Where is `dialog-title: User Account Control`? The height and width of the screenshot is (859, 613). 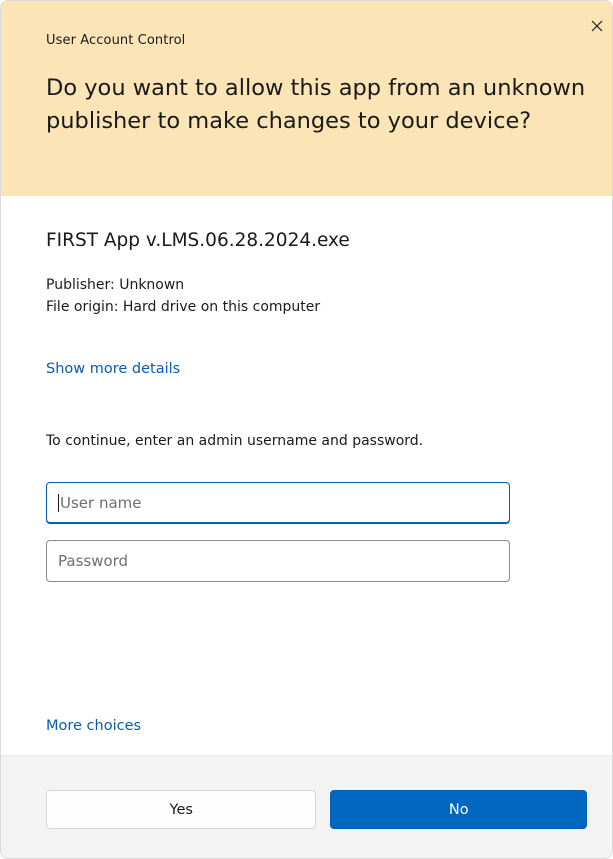
dialog-title: User Account Control is located at coordinates (116, 40).